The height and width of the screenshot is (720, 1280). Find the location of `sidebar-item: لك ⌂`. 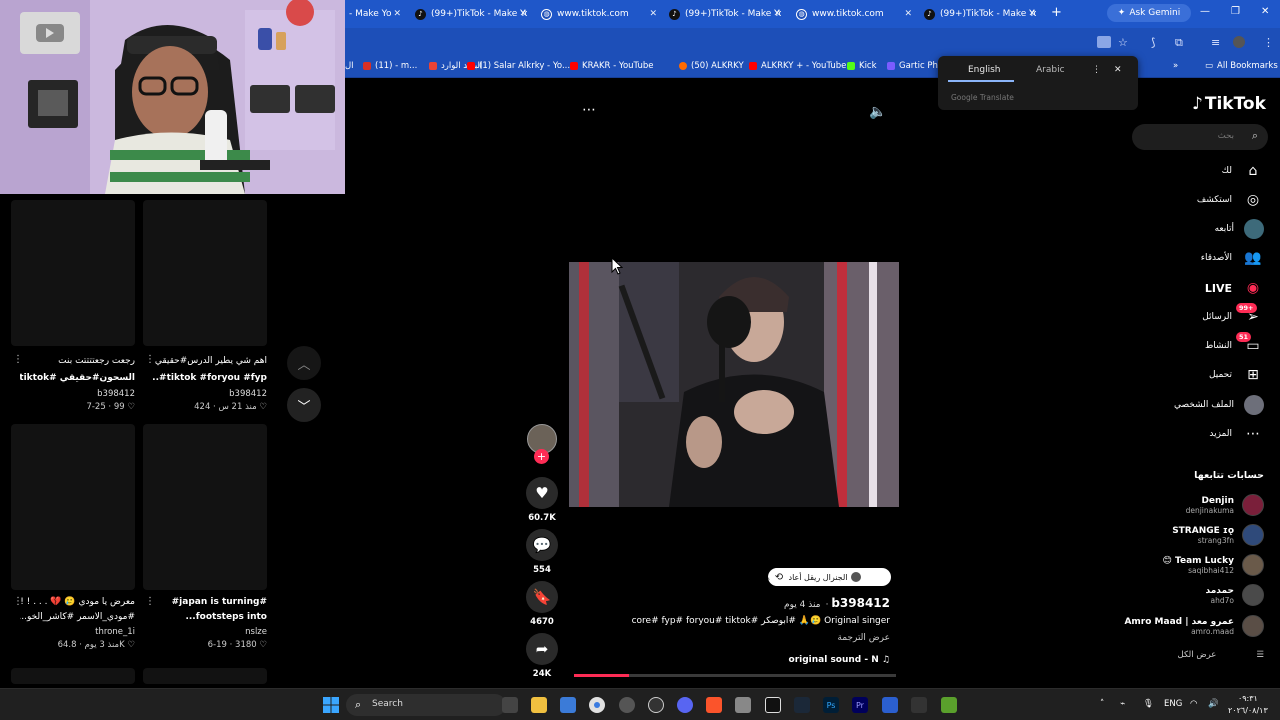

sidebar-item: لك ⌂ is located at coordinates (1243, 171).